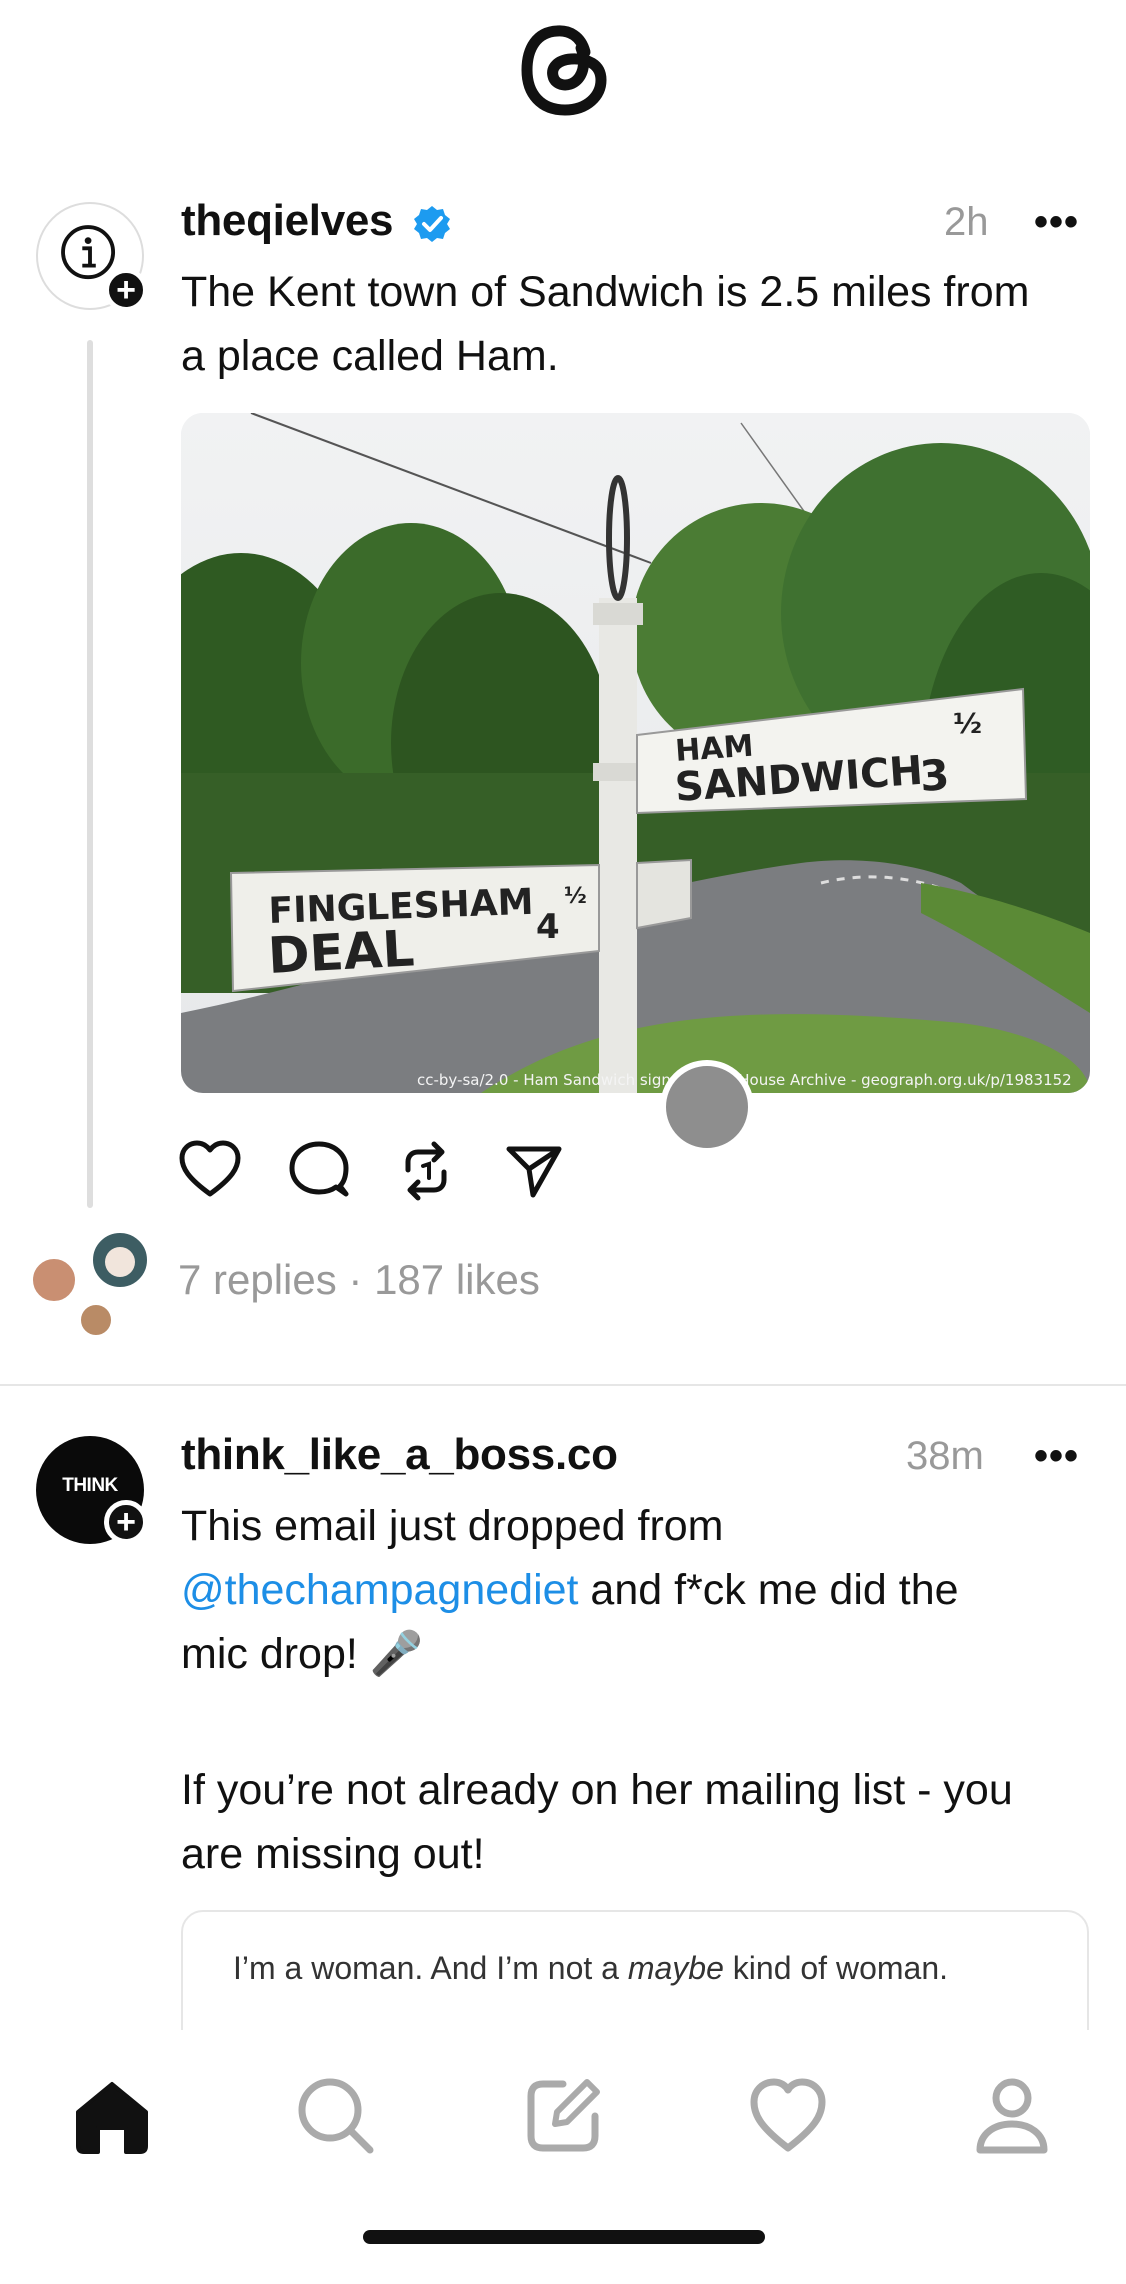  Describe the element at coordinates (399, 1455) in the screenshot. I see `post-username: think_like_a_boss.co` at that location.